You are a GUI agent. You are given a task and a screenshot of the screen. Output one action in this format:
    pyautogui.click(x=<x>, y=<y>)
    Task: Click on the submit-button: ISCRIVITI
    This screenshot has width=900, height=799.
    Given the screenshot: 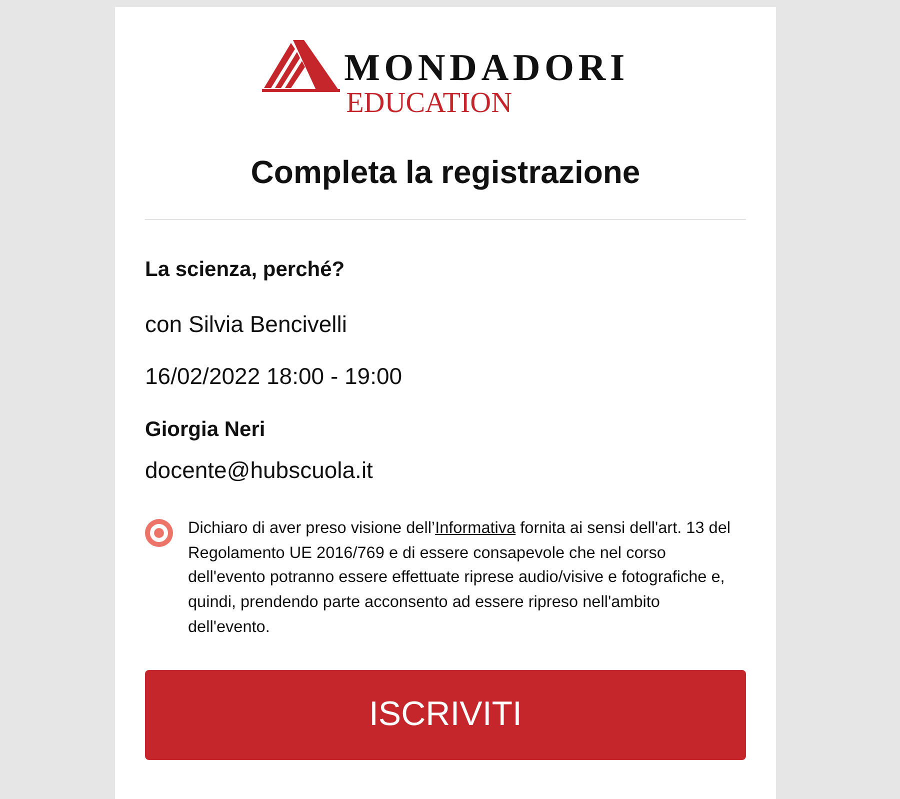 What is the action you would take?
    pyautogui.click(x=445, y=715)
    